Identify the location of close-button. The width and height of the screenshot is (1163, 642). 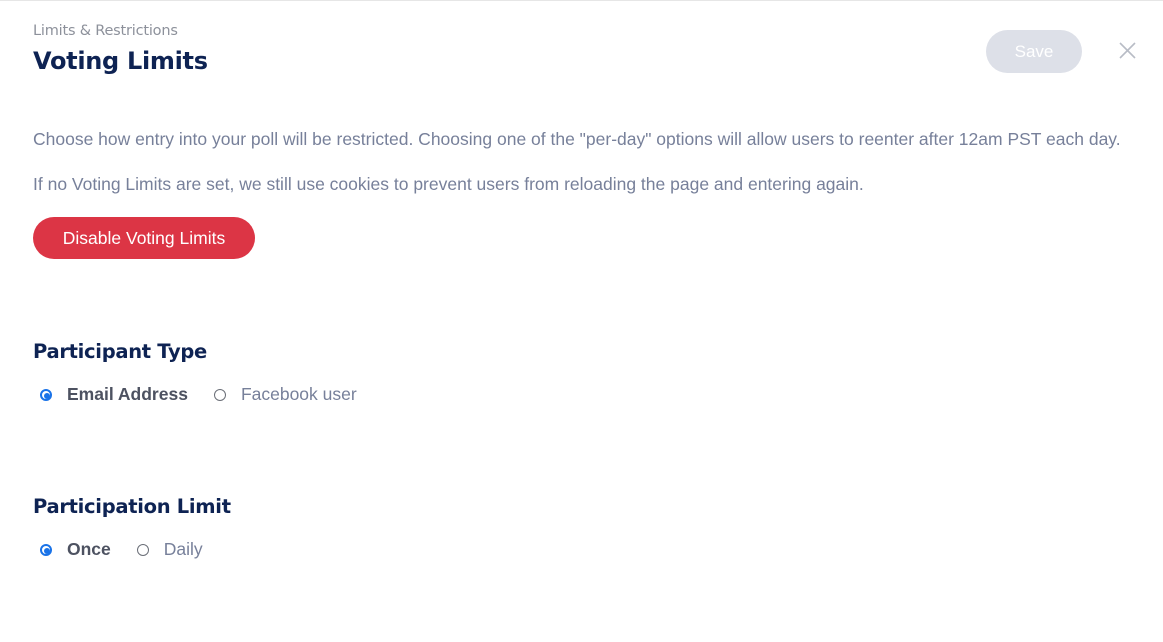
(1127, 50).